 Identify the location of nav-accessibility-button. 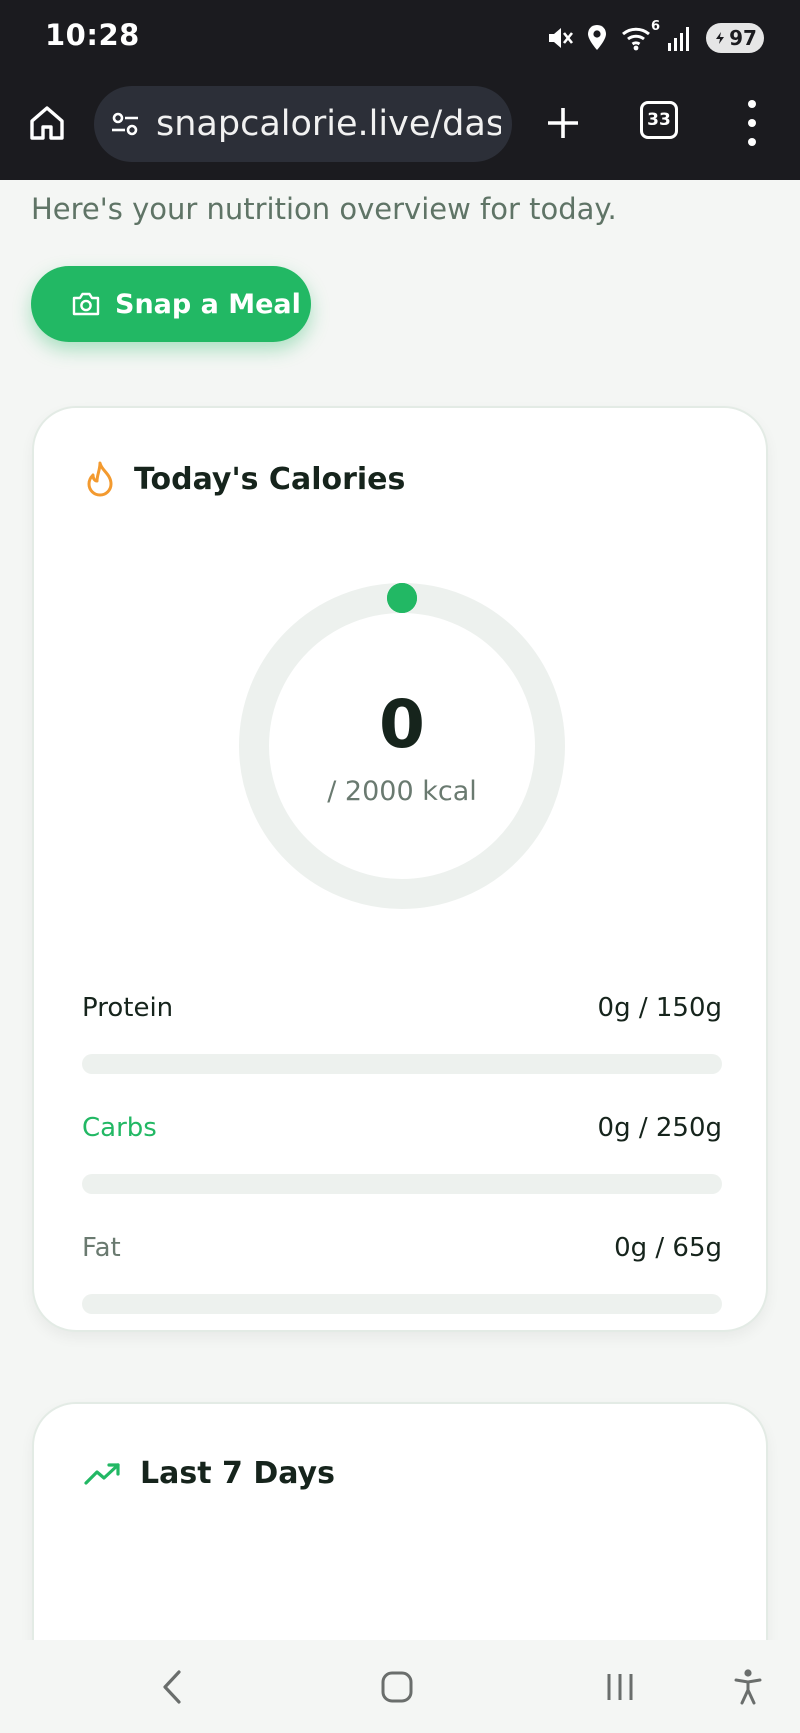
(748, 1687).